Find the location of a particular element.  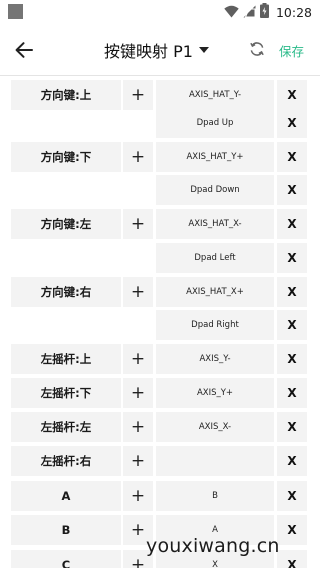

mapping-row: 方向键:右 + AXIS_HAT_X+ X is located at coordinates (160, 292).